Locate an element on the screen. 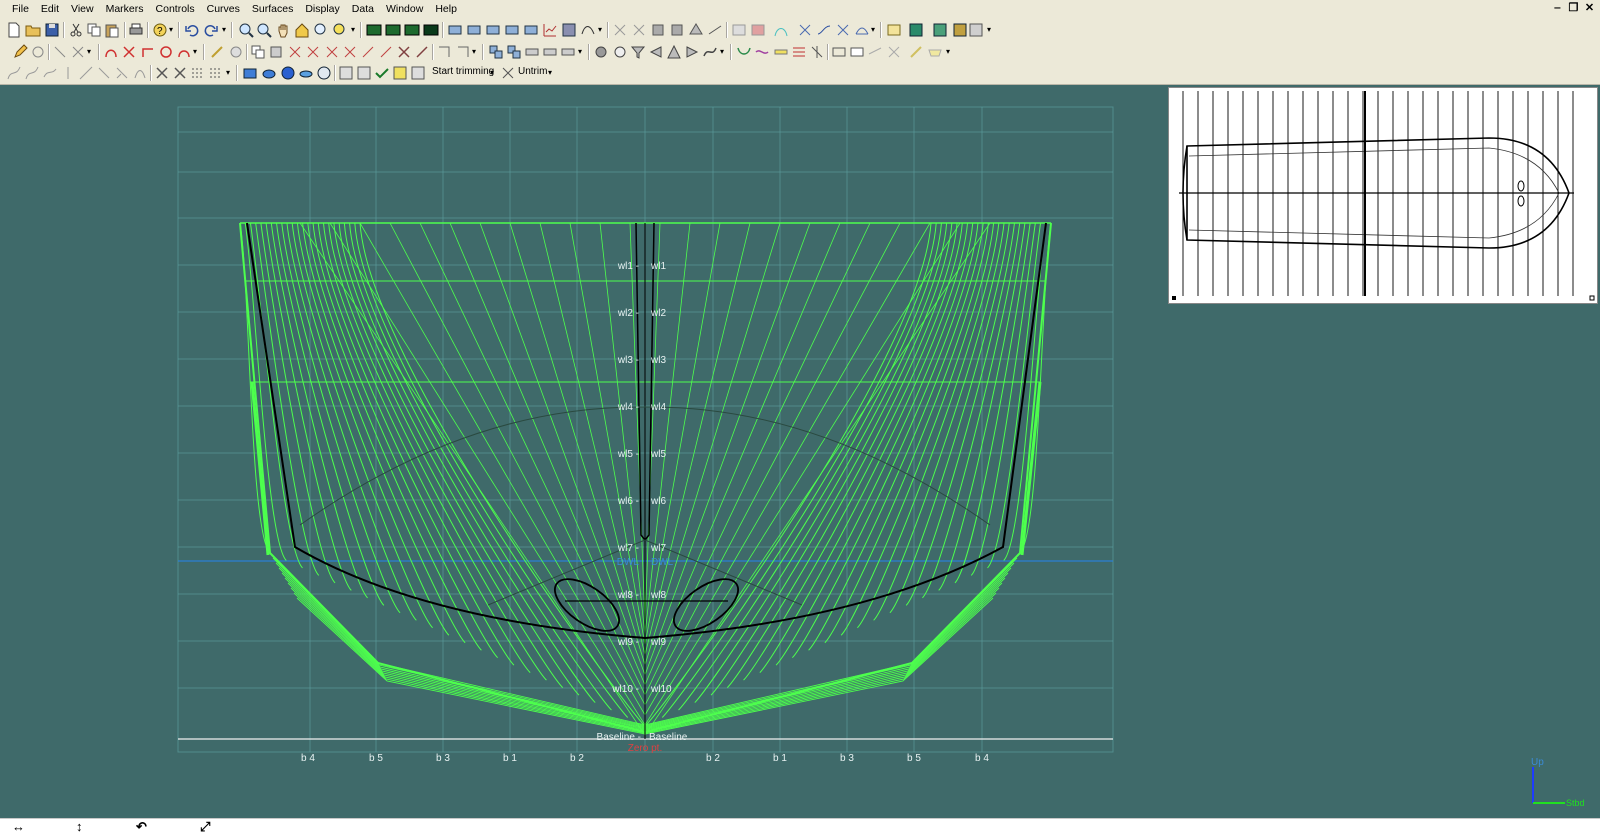  menu-window: Window is located at coordinates (404, 9).